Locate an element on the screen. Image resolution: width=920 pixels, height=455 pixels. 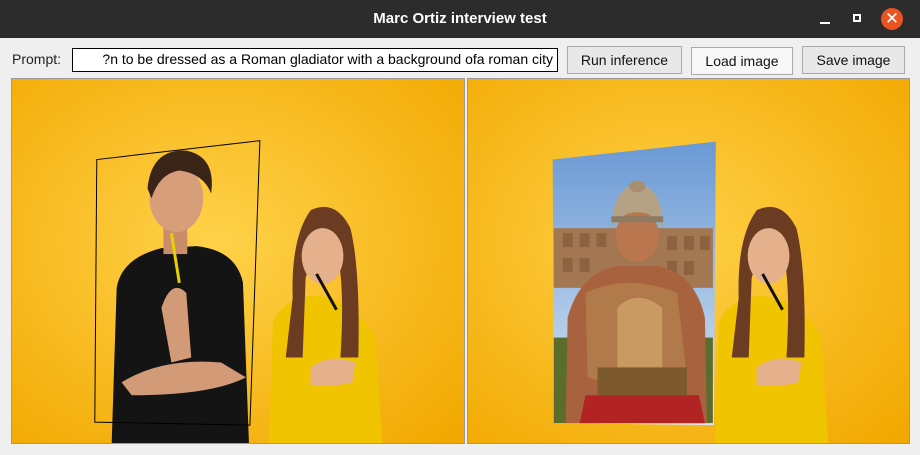
load-image-button: Load image is located at coordinates (742, 61).